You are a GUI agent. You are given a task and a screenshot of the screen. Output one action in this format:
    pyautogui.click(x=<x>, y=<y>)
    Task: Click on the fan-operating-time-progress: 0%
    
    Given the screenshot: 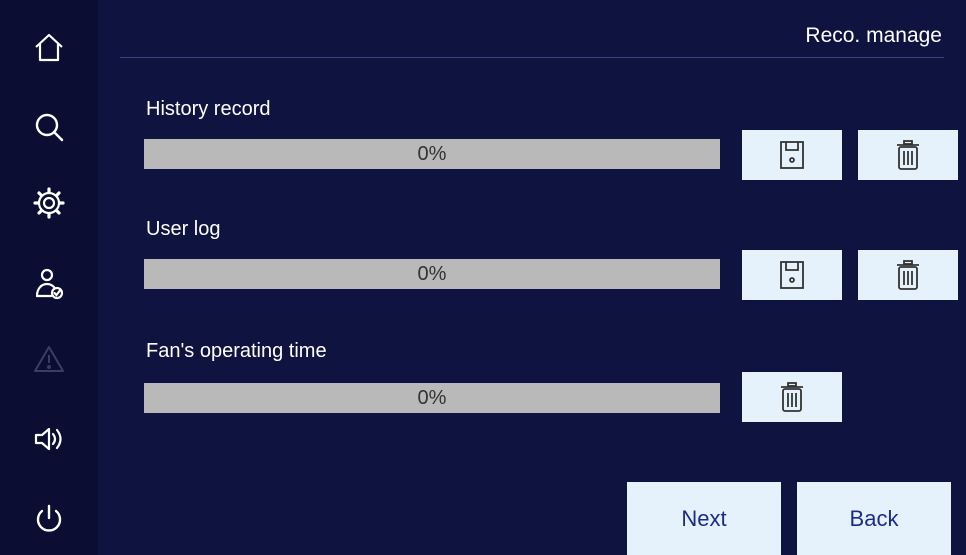 What is the action you would take?
    pyautogui.click(x=432, y=398)
    